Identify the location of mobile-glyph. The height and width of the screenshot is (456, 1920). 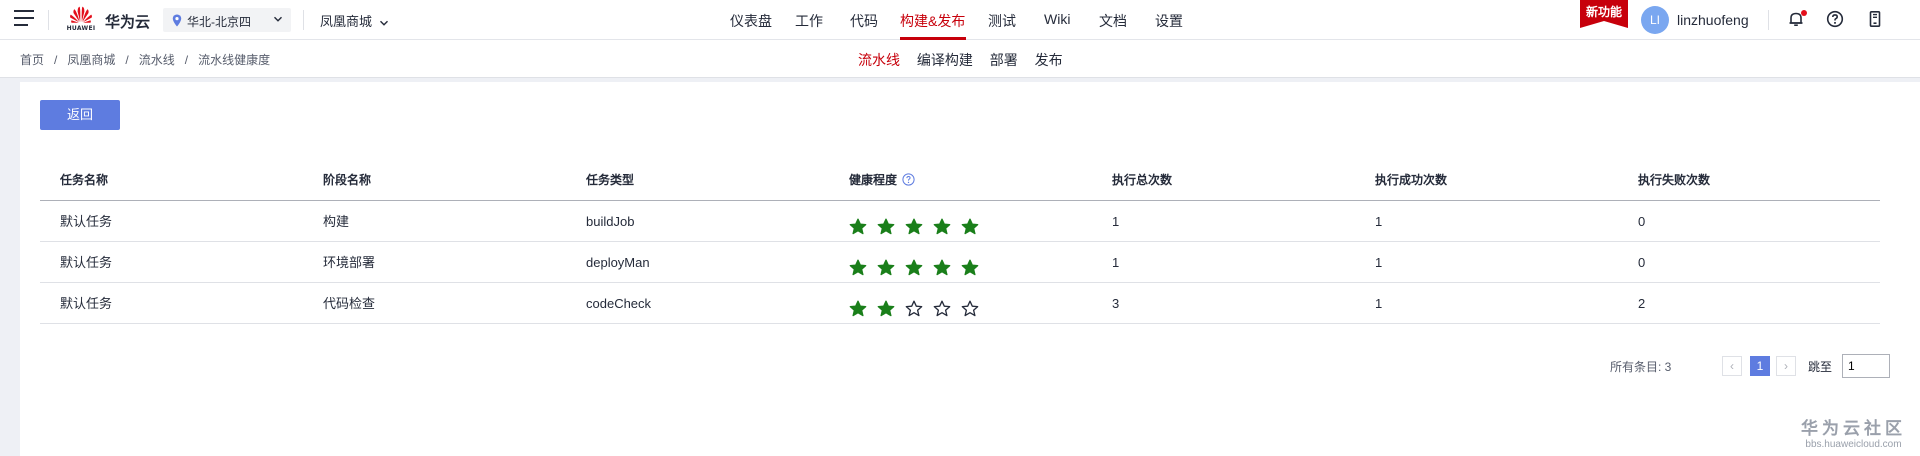
(1875, 18).